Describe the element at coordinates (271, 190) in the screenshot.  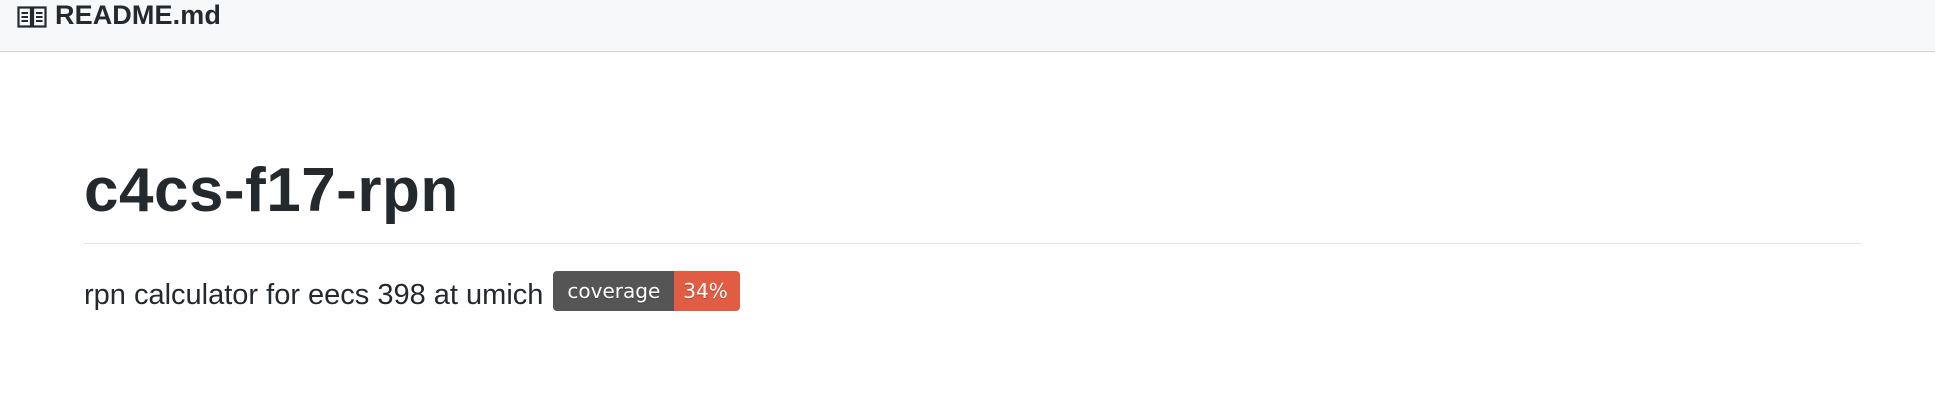
I see `readme-title: c4cs-f17-rpn` at that location.